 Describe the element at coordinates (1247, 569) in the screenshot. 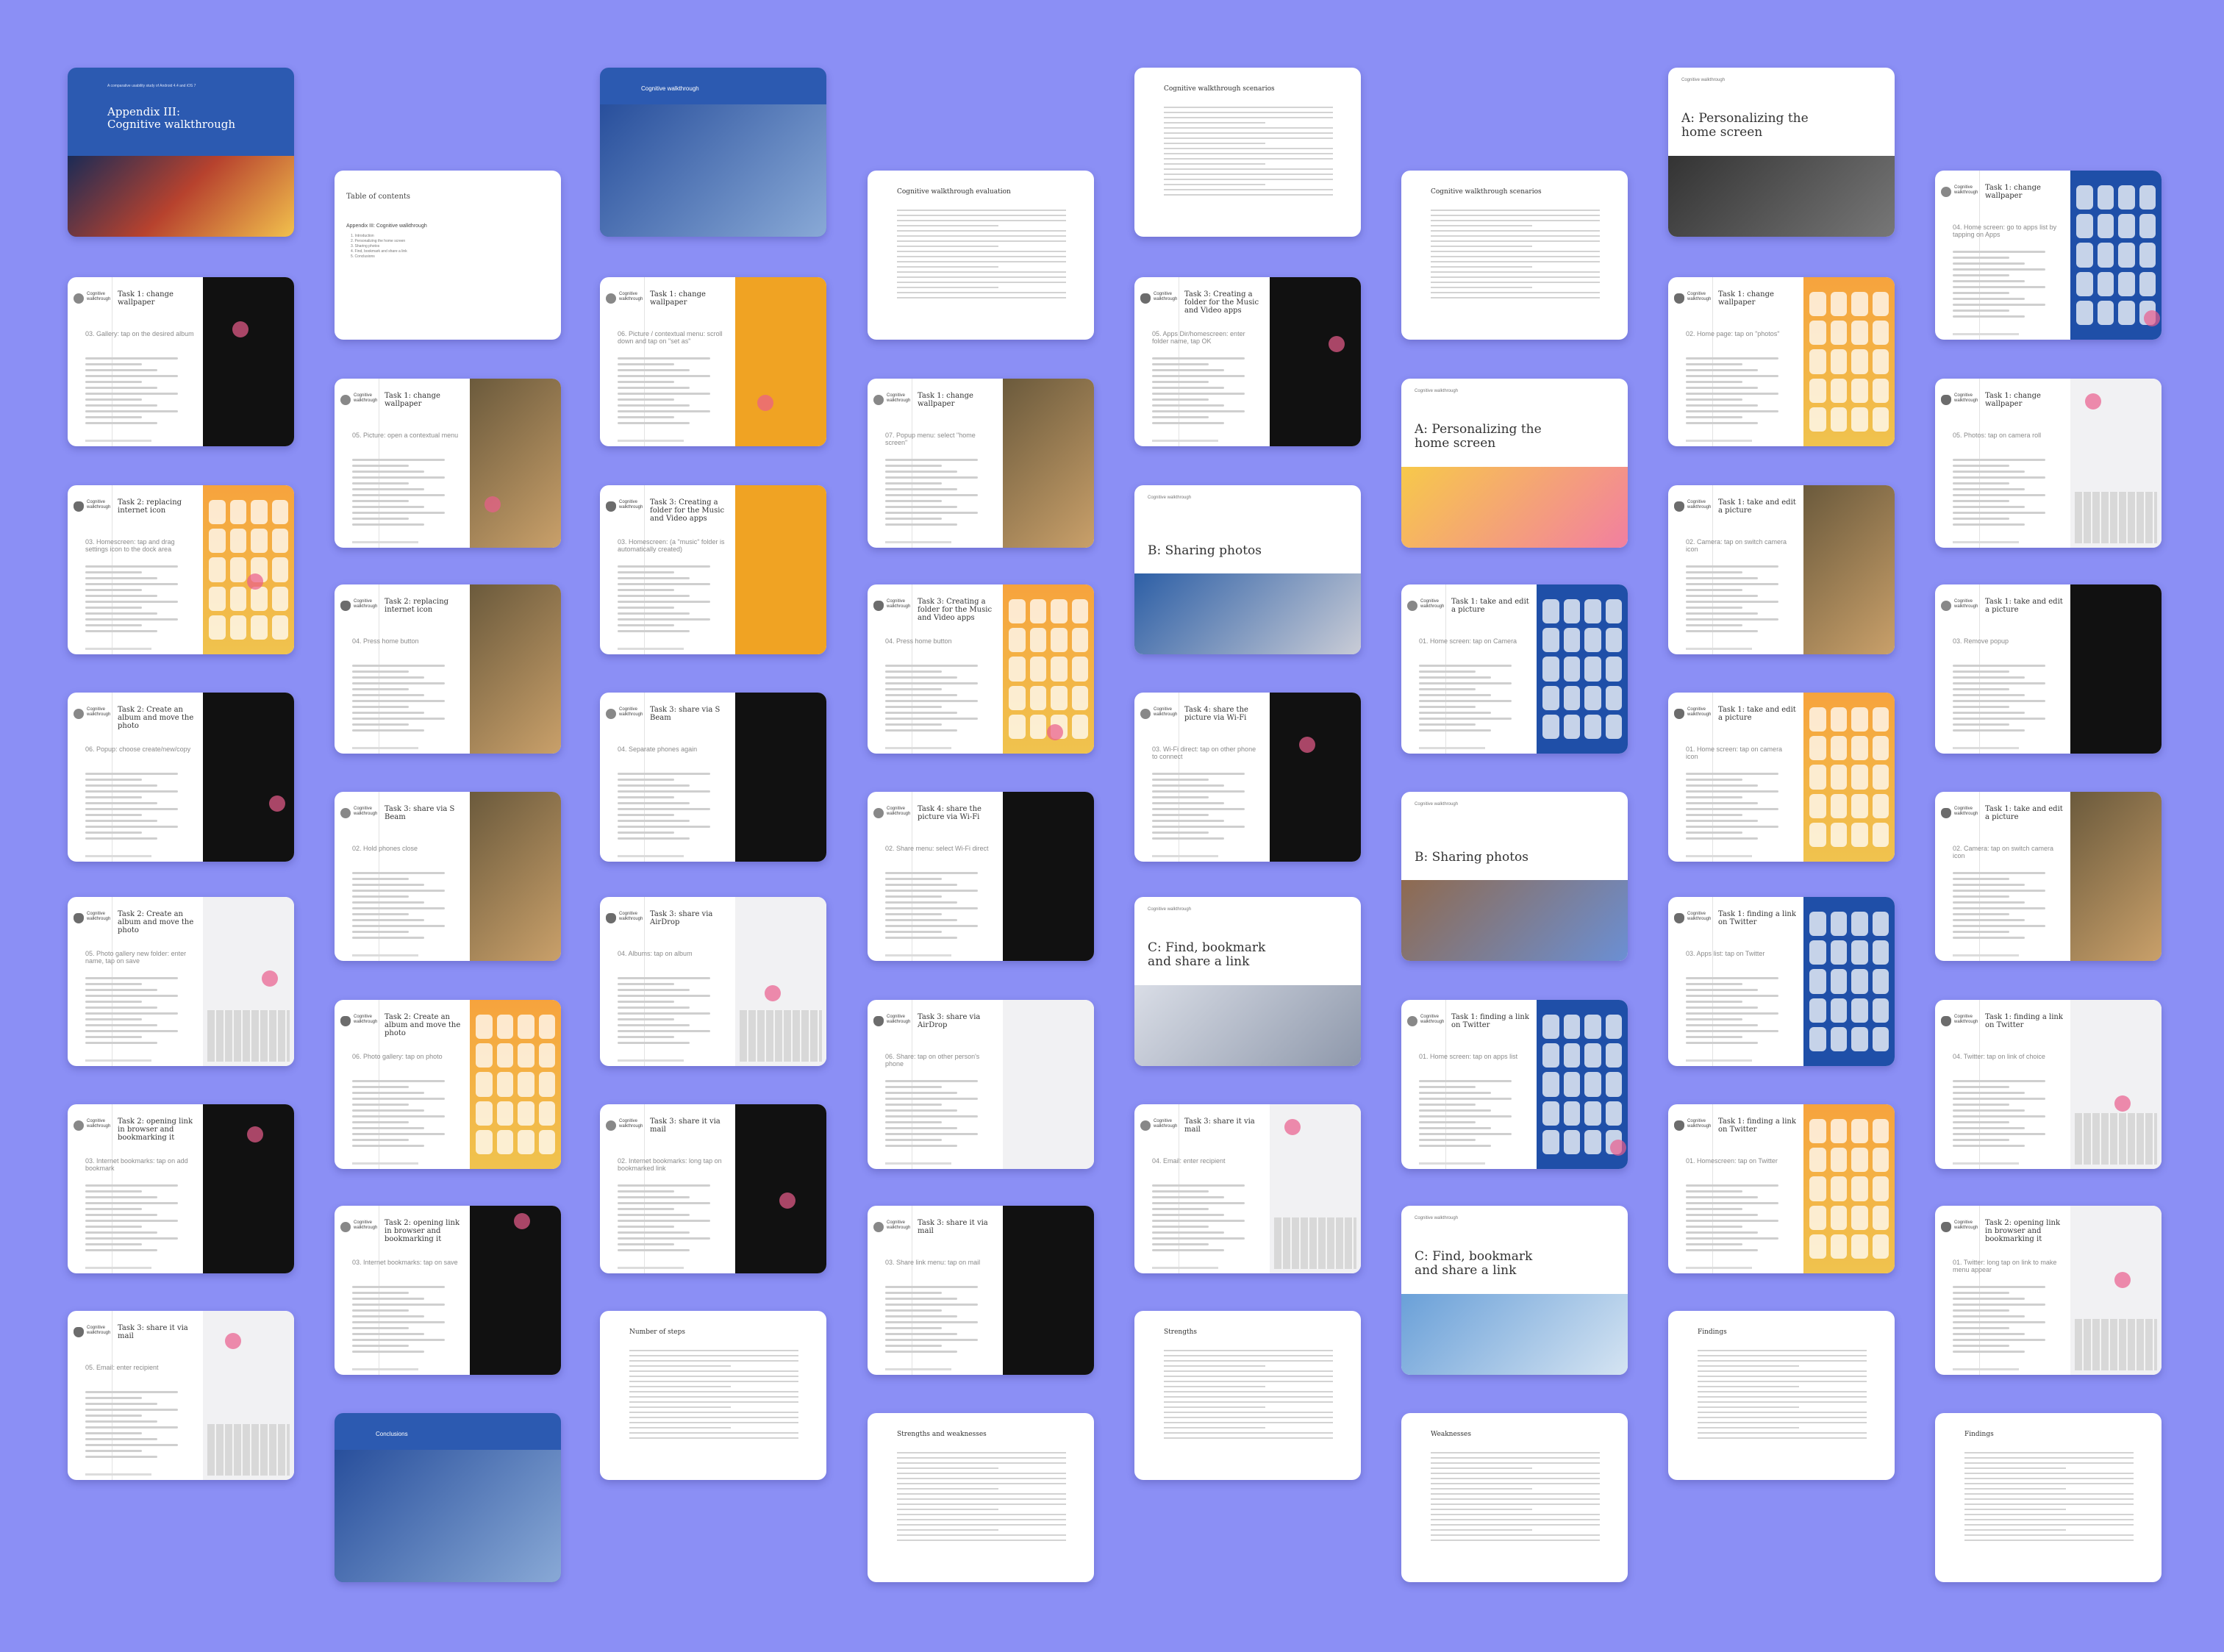

I see `section-slide: Cognitive walkthrough B: Sharing photos` at that location.